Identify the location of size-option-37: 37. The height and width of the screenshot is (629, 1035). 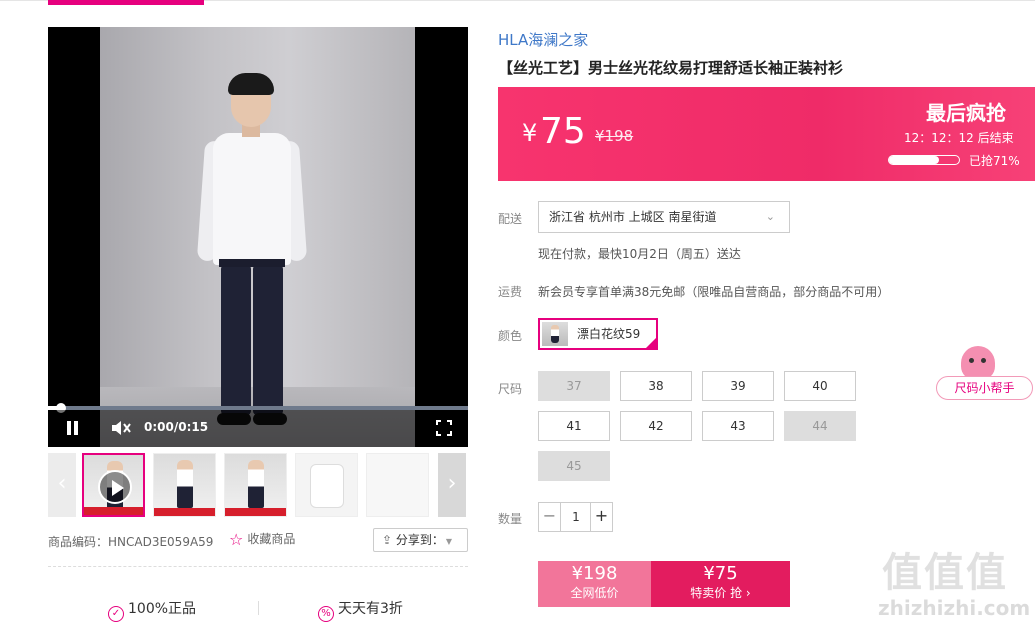
(574, 386).